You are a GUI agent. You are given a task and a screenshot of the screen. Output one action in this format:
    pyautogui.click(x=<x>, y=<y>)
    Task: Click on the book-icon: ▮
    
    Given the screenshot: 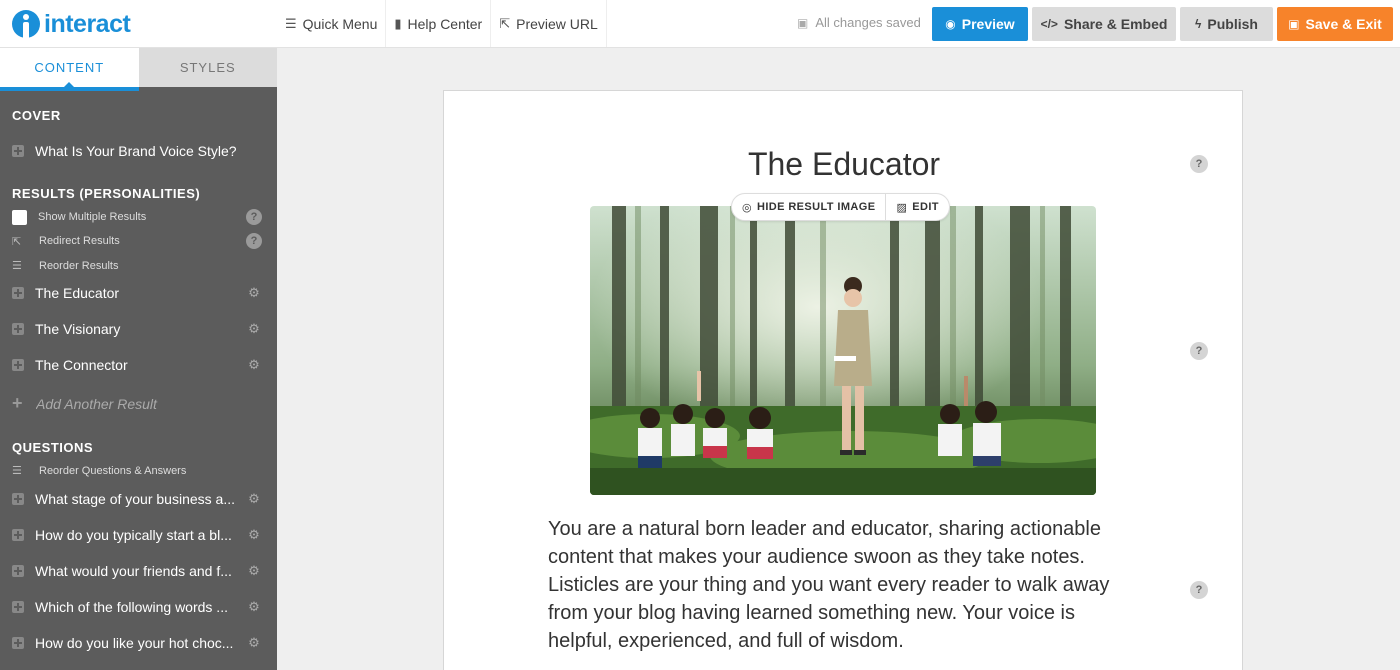 What is the action you would take?
    pyautogui.click(x=398, y=23)
    